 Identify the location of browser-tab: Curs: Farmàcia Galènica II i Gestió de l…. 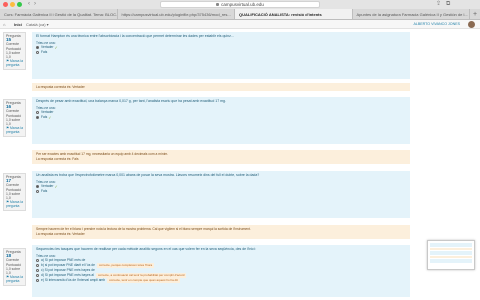
(59, 14).